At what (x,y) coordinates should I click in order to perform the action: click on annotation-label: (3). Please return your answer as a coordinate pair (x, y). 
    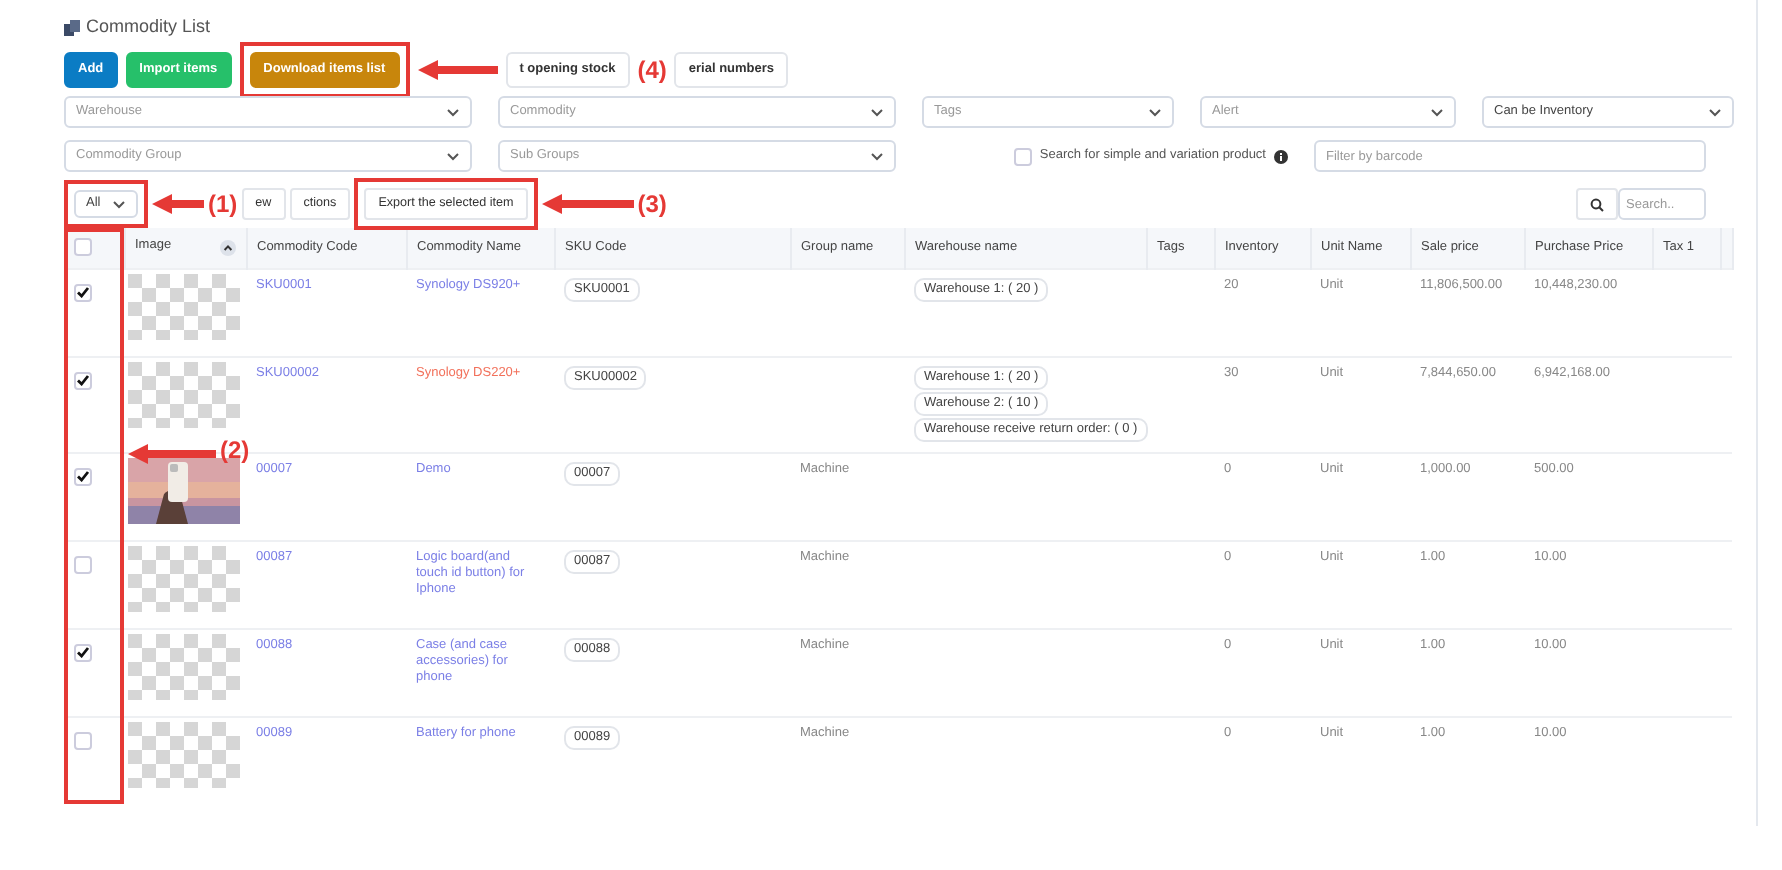
    Looking at the image, I should click on (652, 204).